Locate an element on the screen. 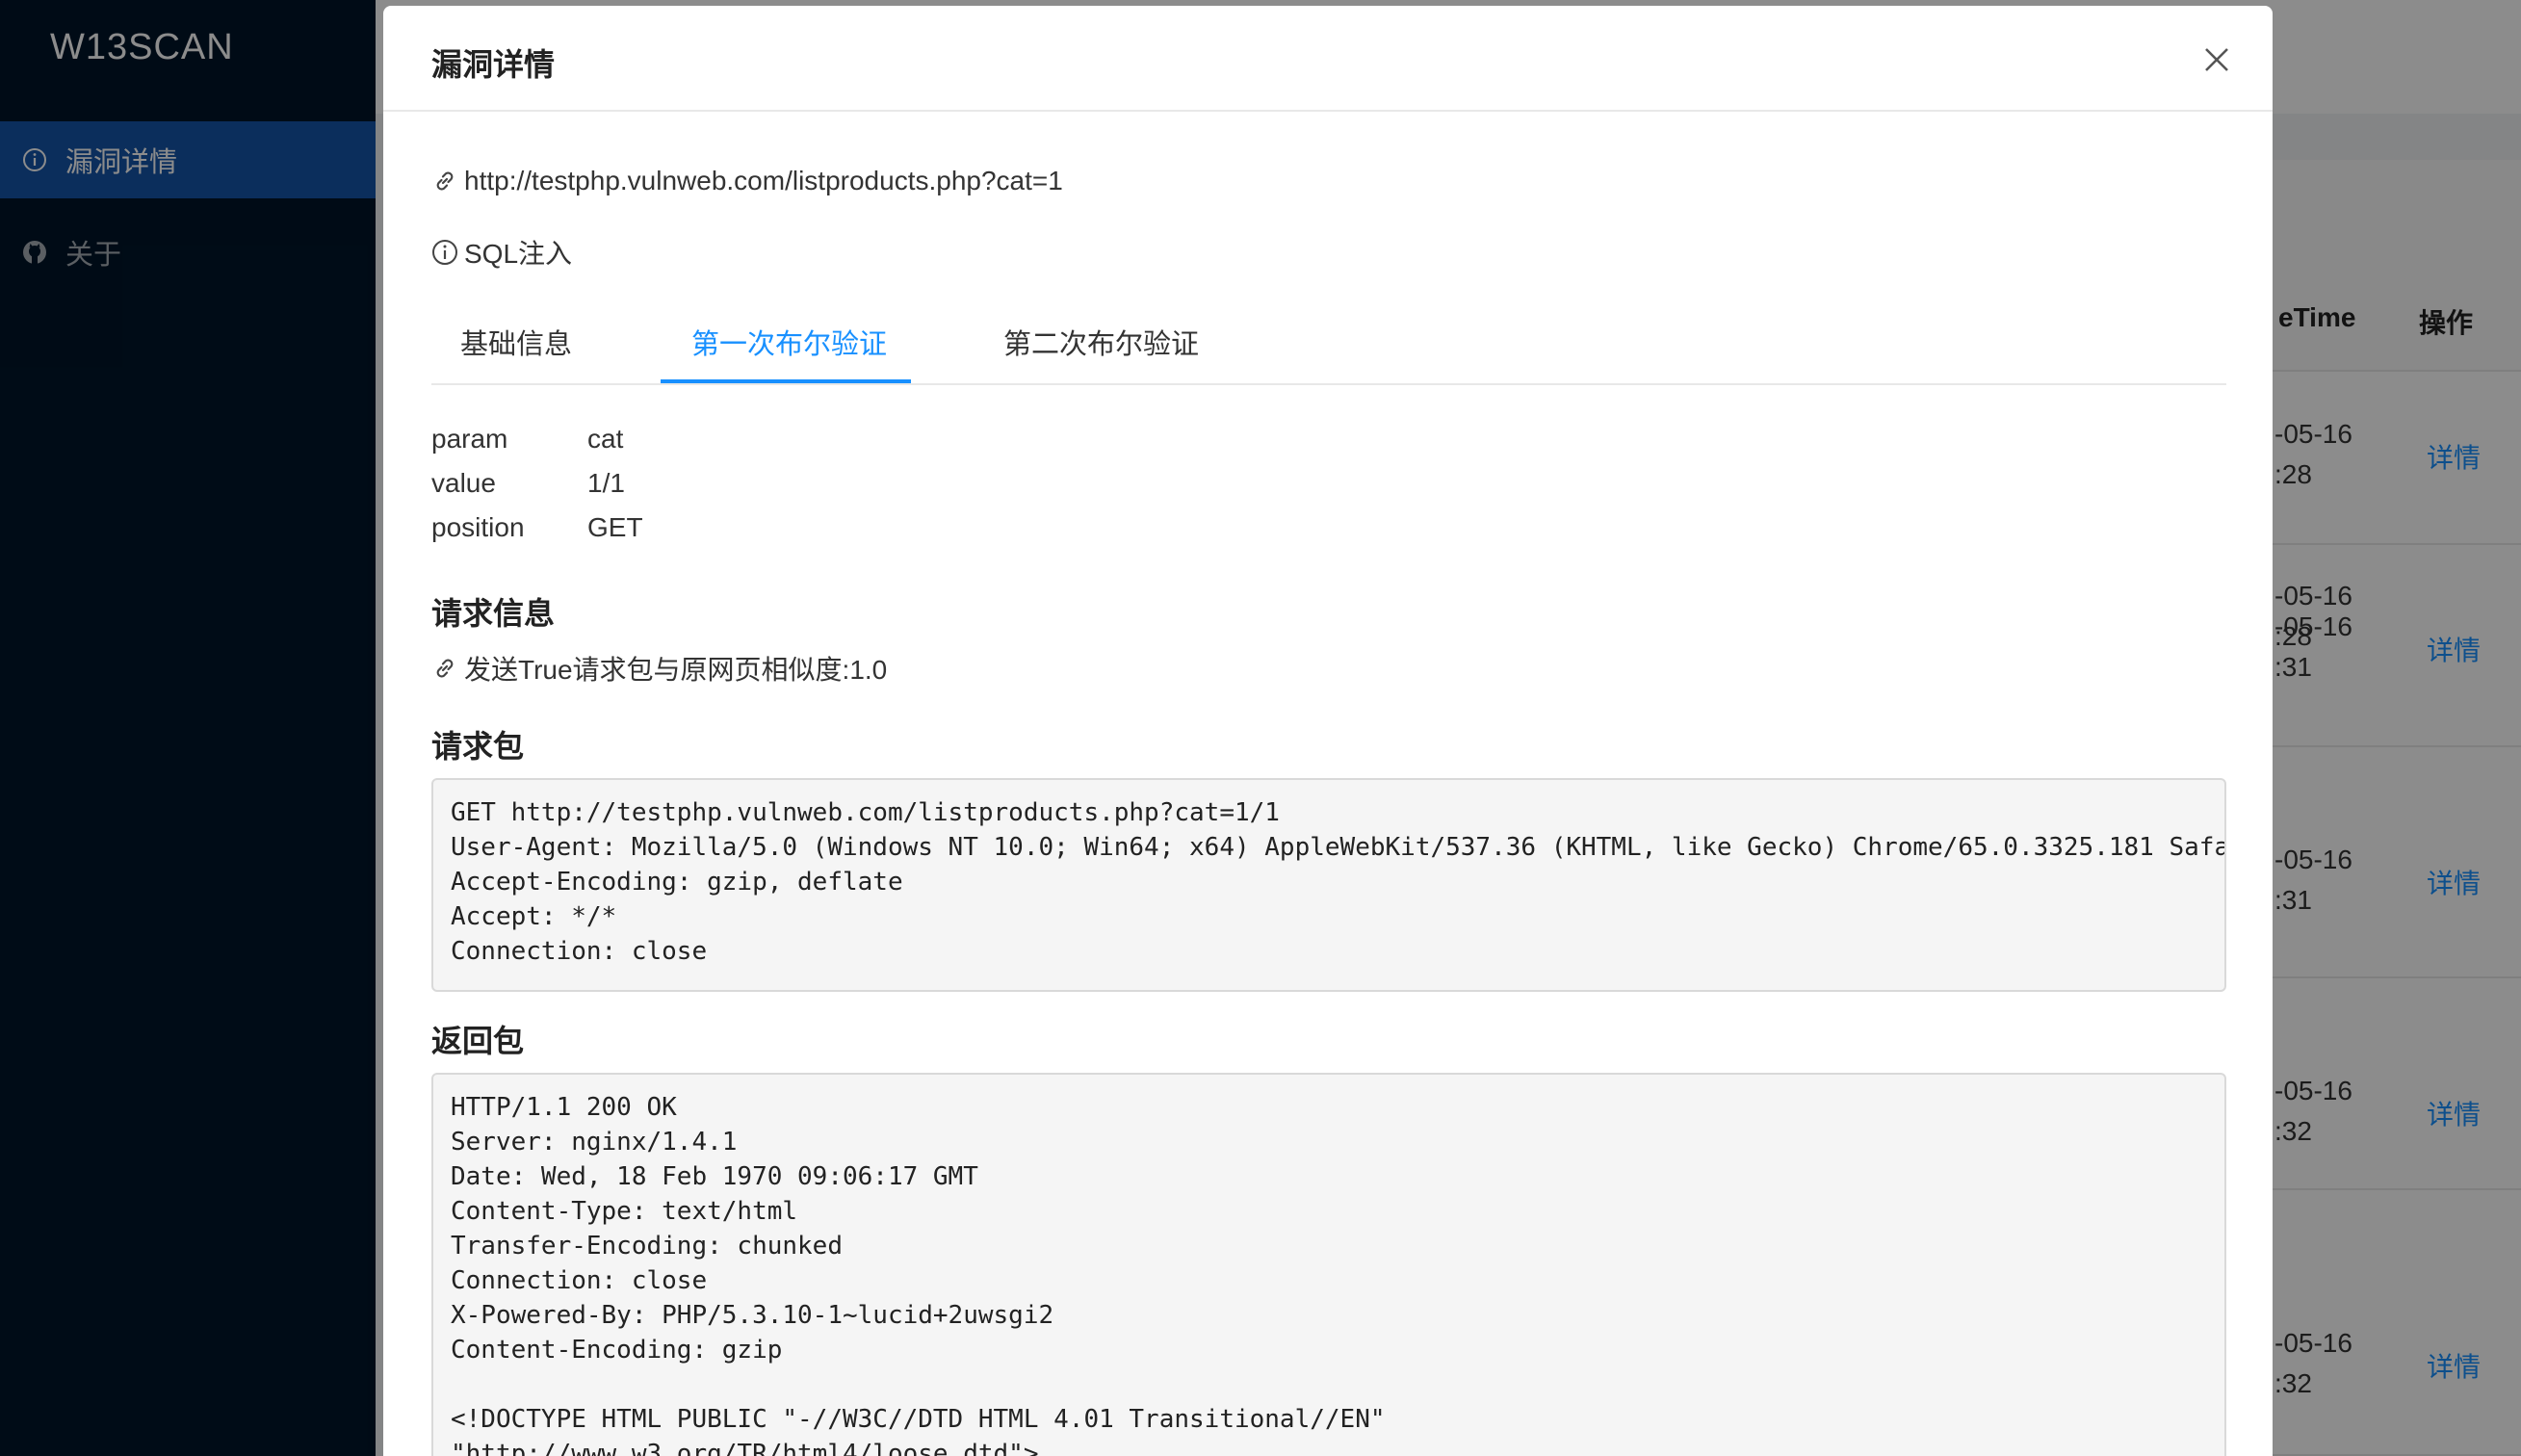 The height and width of the screenshot is (1456, 2521). vuln-type-line: SQL注入 is located at coordinates (501, 253).